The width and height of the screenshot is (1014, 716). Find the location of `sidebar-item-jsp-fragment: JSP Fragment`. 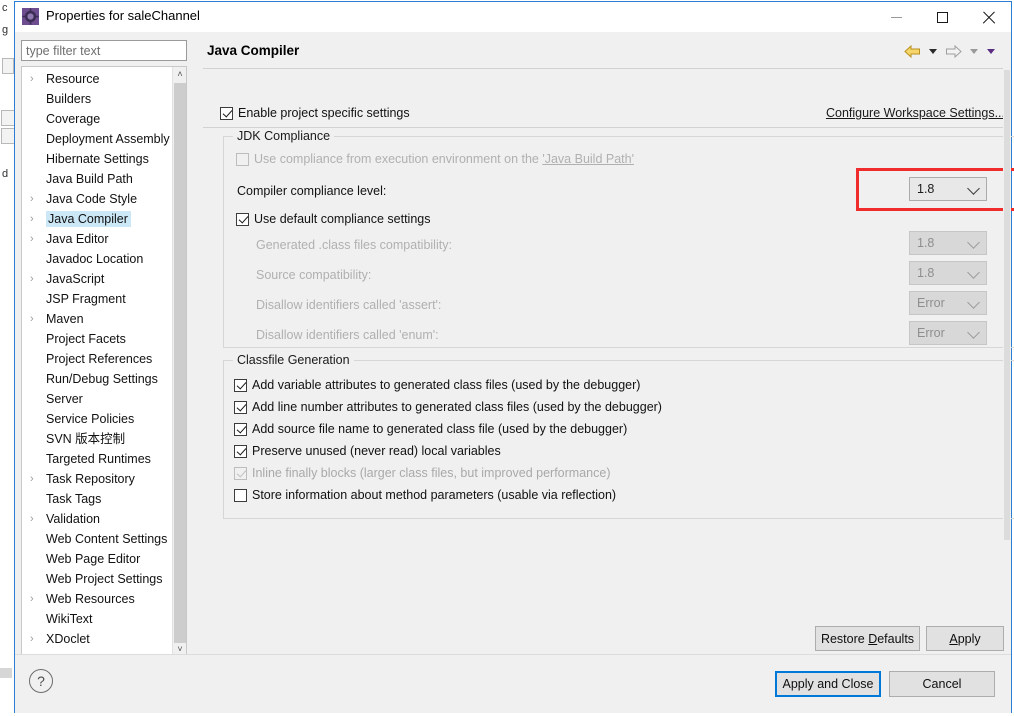

sidebar-item-jsp-fragment: JSP Fragment is located at coordinates (98, 299).